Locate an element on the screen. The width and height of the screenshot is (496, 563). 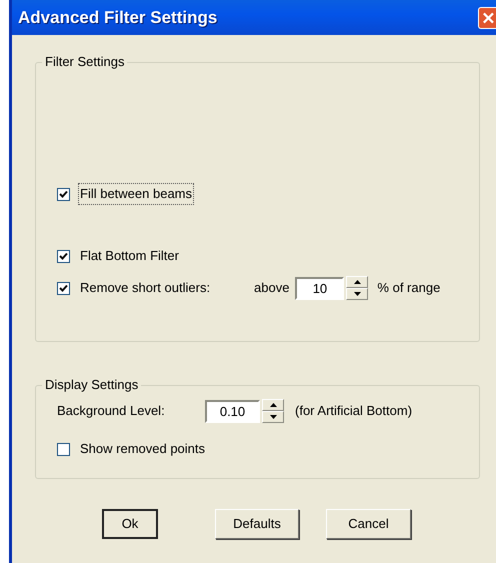
close-icon is located at coordinates (487, 17).